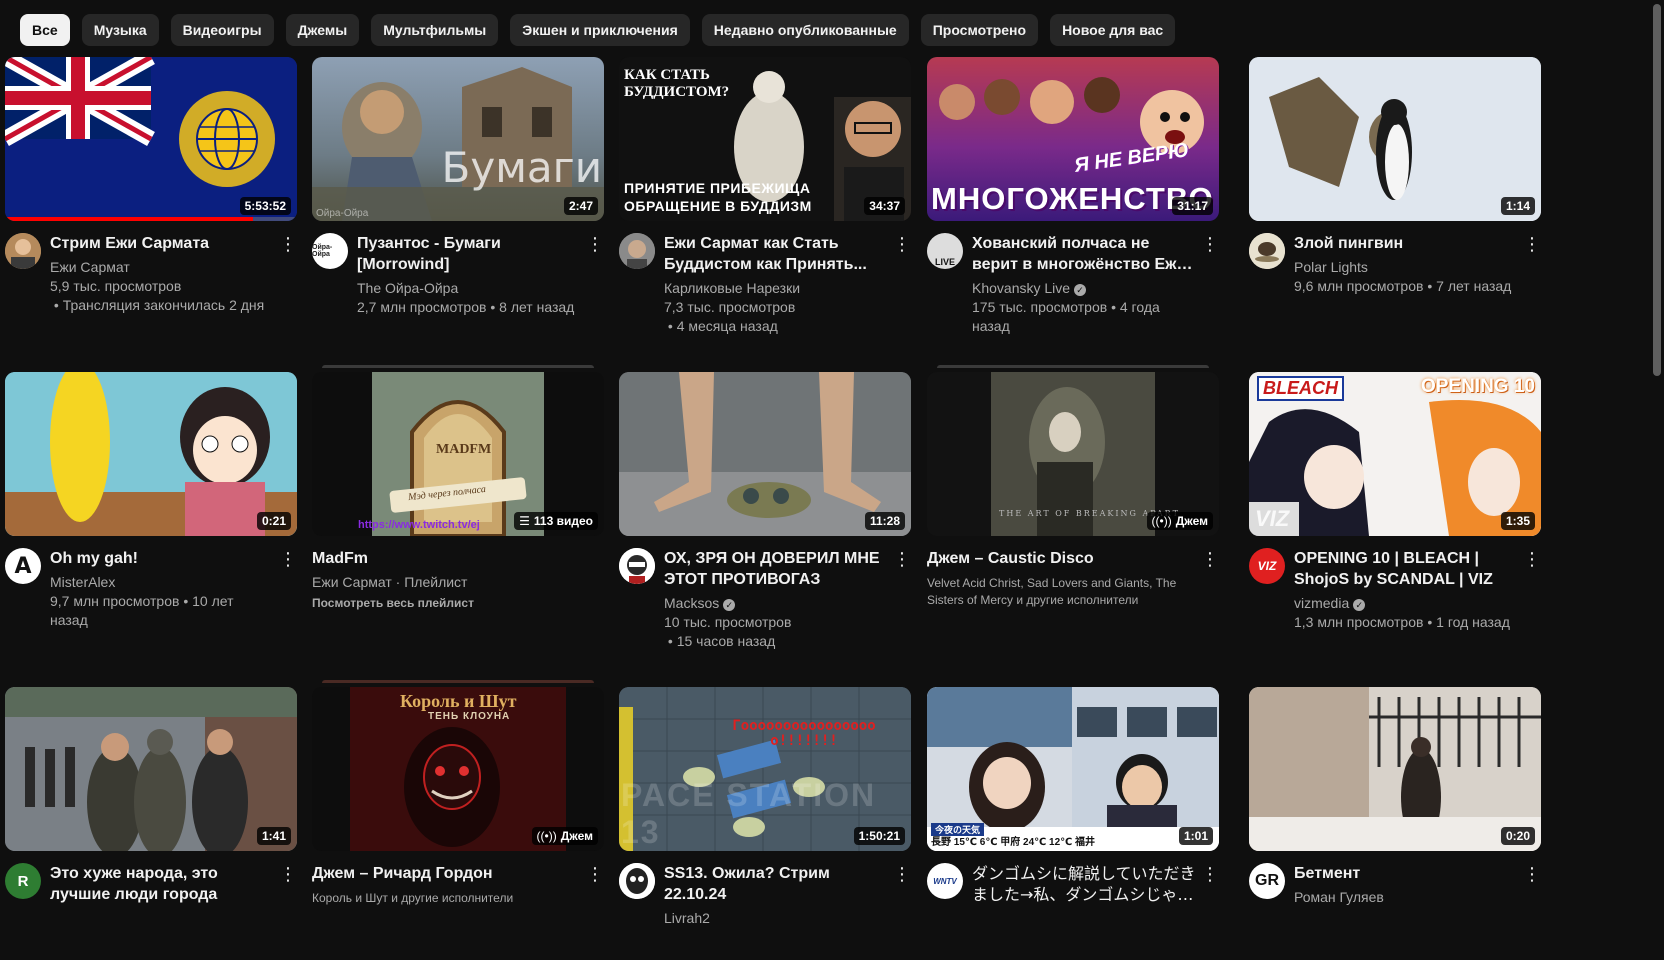  I want to click on chip-all: Все, so click(45, 30).